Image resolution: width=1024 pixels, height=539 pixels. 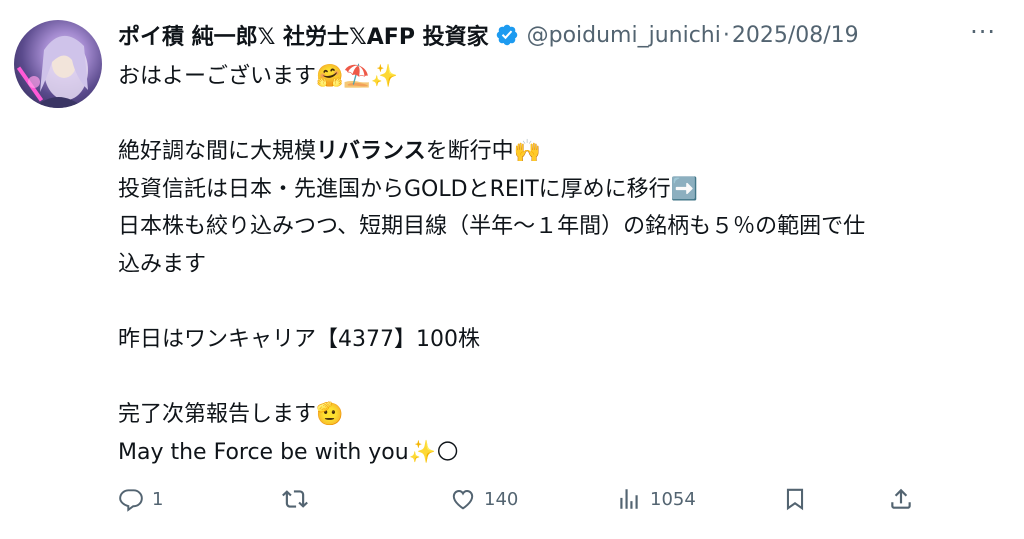 What do you see at coordinates (288, 452) in the screenshot?
I see `text-line: May the Force be with you✨🌕` at bounding box center [288, 452].